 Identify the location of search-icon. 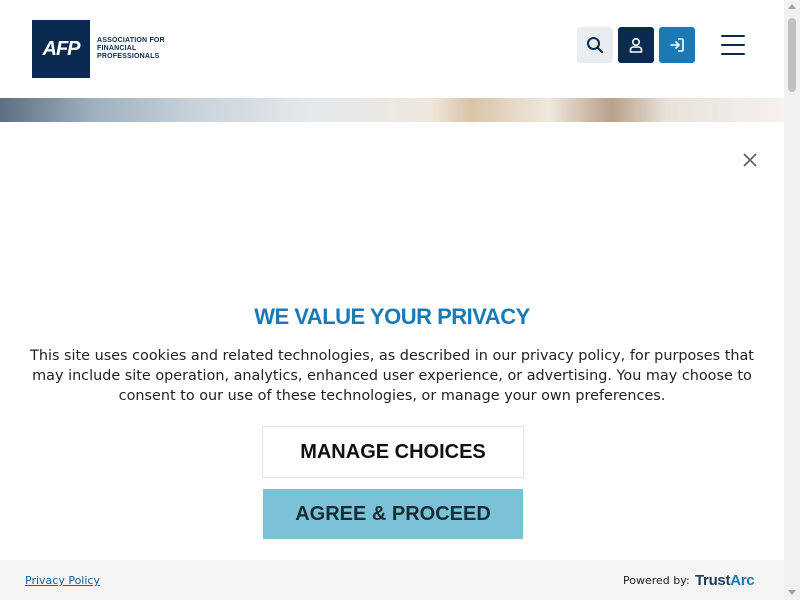
(595, 45).